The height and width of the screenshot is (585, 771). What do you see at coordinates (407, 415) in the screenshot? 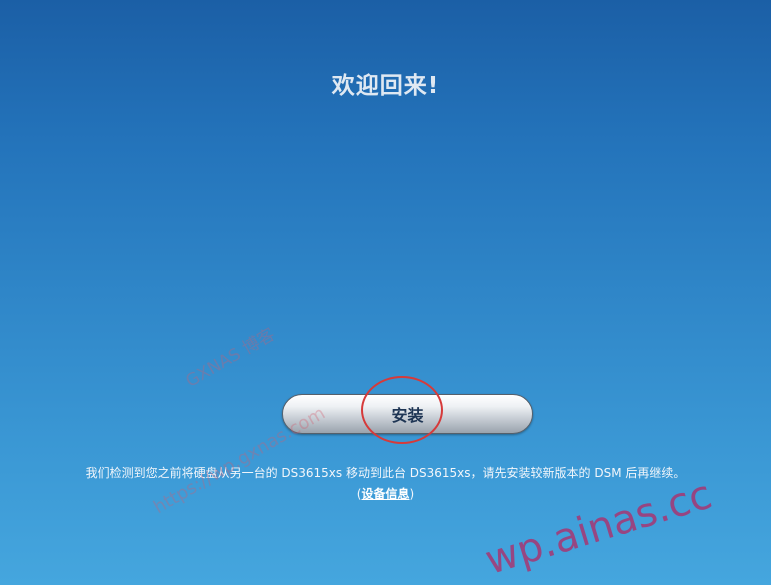
I see `install-button-label: 安装` at bounding box center [407, 415].